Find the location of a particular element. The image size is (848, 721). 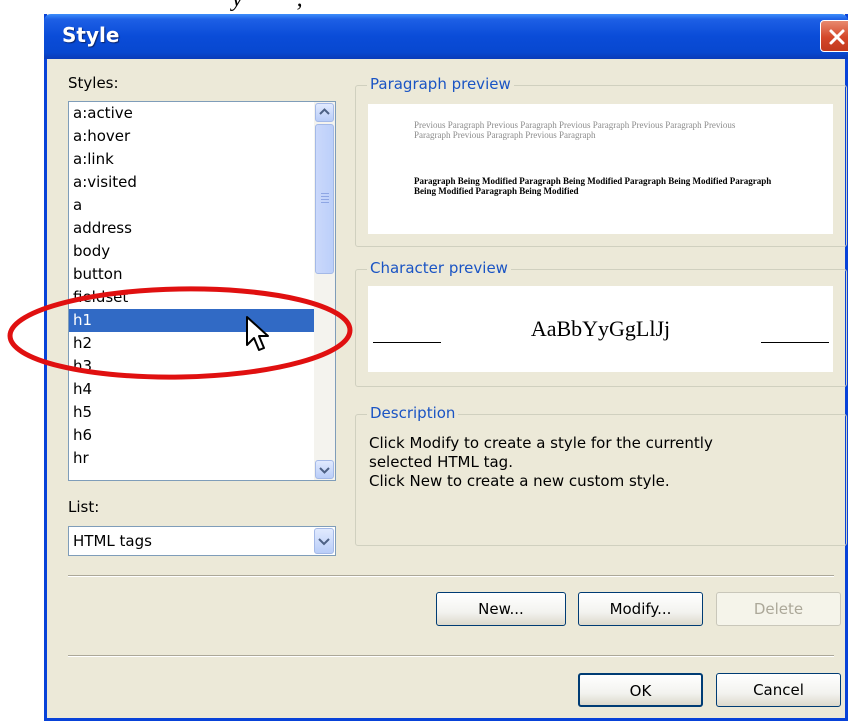

style-list-item-h5: h5 is located at coordinates (191, 412).